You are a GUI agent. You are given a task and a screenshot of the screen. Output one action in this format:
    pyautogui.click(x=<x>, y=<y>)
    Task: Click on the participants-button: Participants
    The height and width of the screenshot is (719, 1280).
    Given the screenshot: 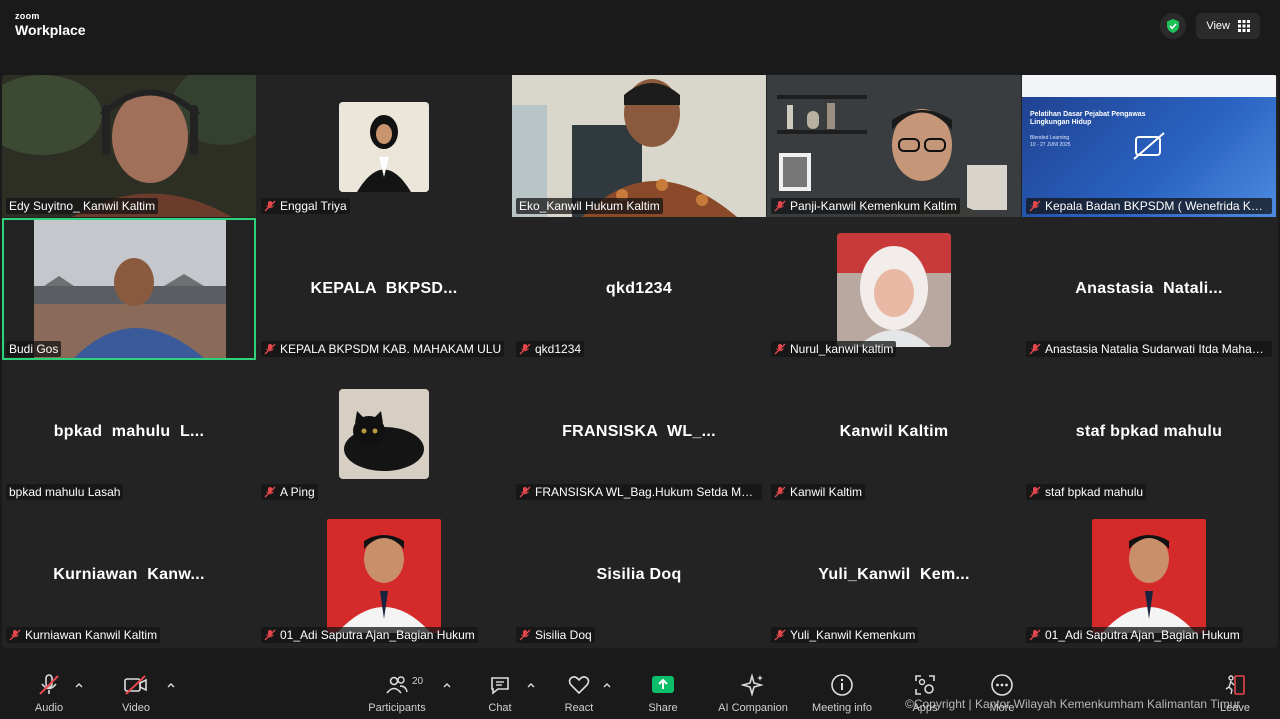 What is the action you would take?
    pyautogui.click(x=397, y=693)
    